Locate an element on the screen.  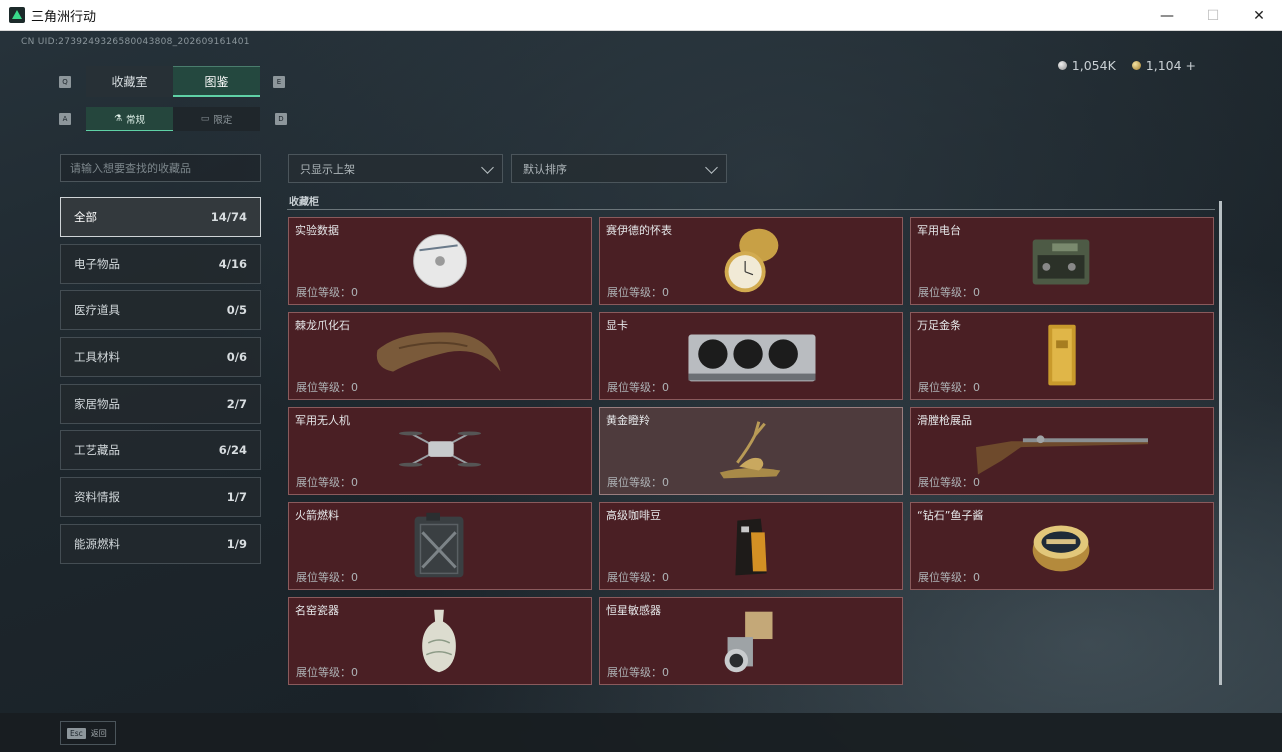
scrollbar-thumb is located at coordinates (1220, 443).